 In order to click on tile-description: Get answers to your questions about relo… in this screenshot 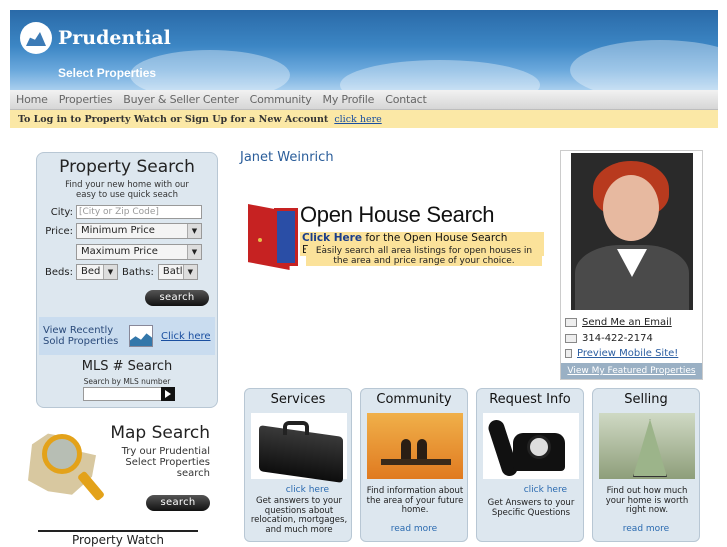, I will do `click(299, 515)`.